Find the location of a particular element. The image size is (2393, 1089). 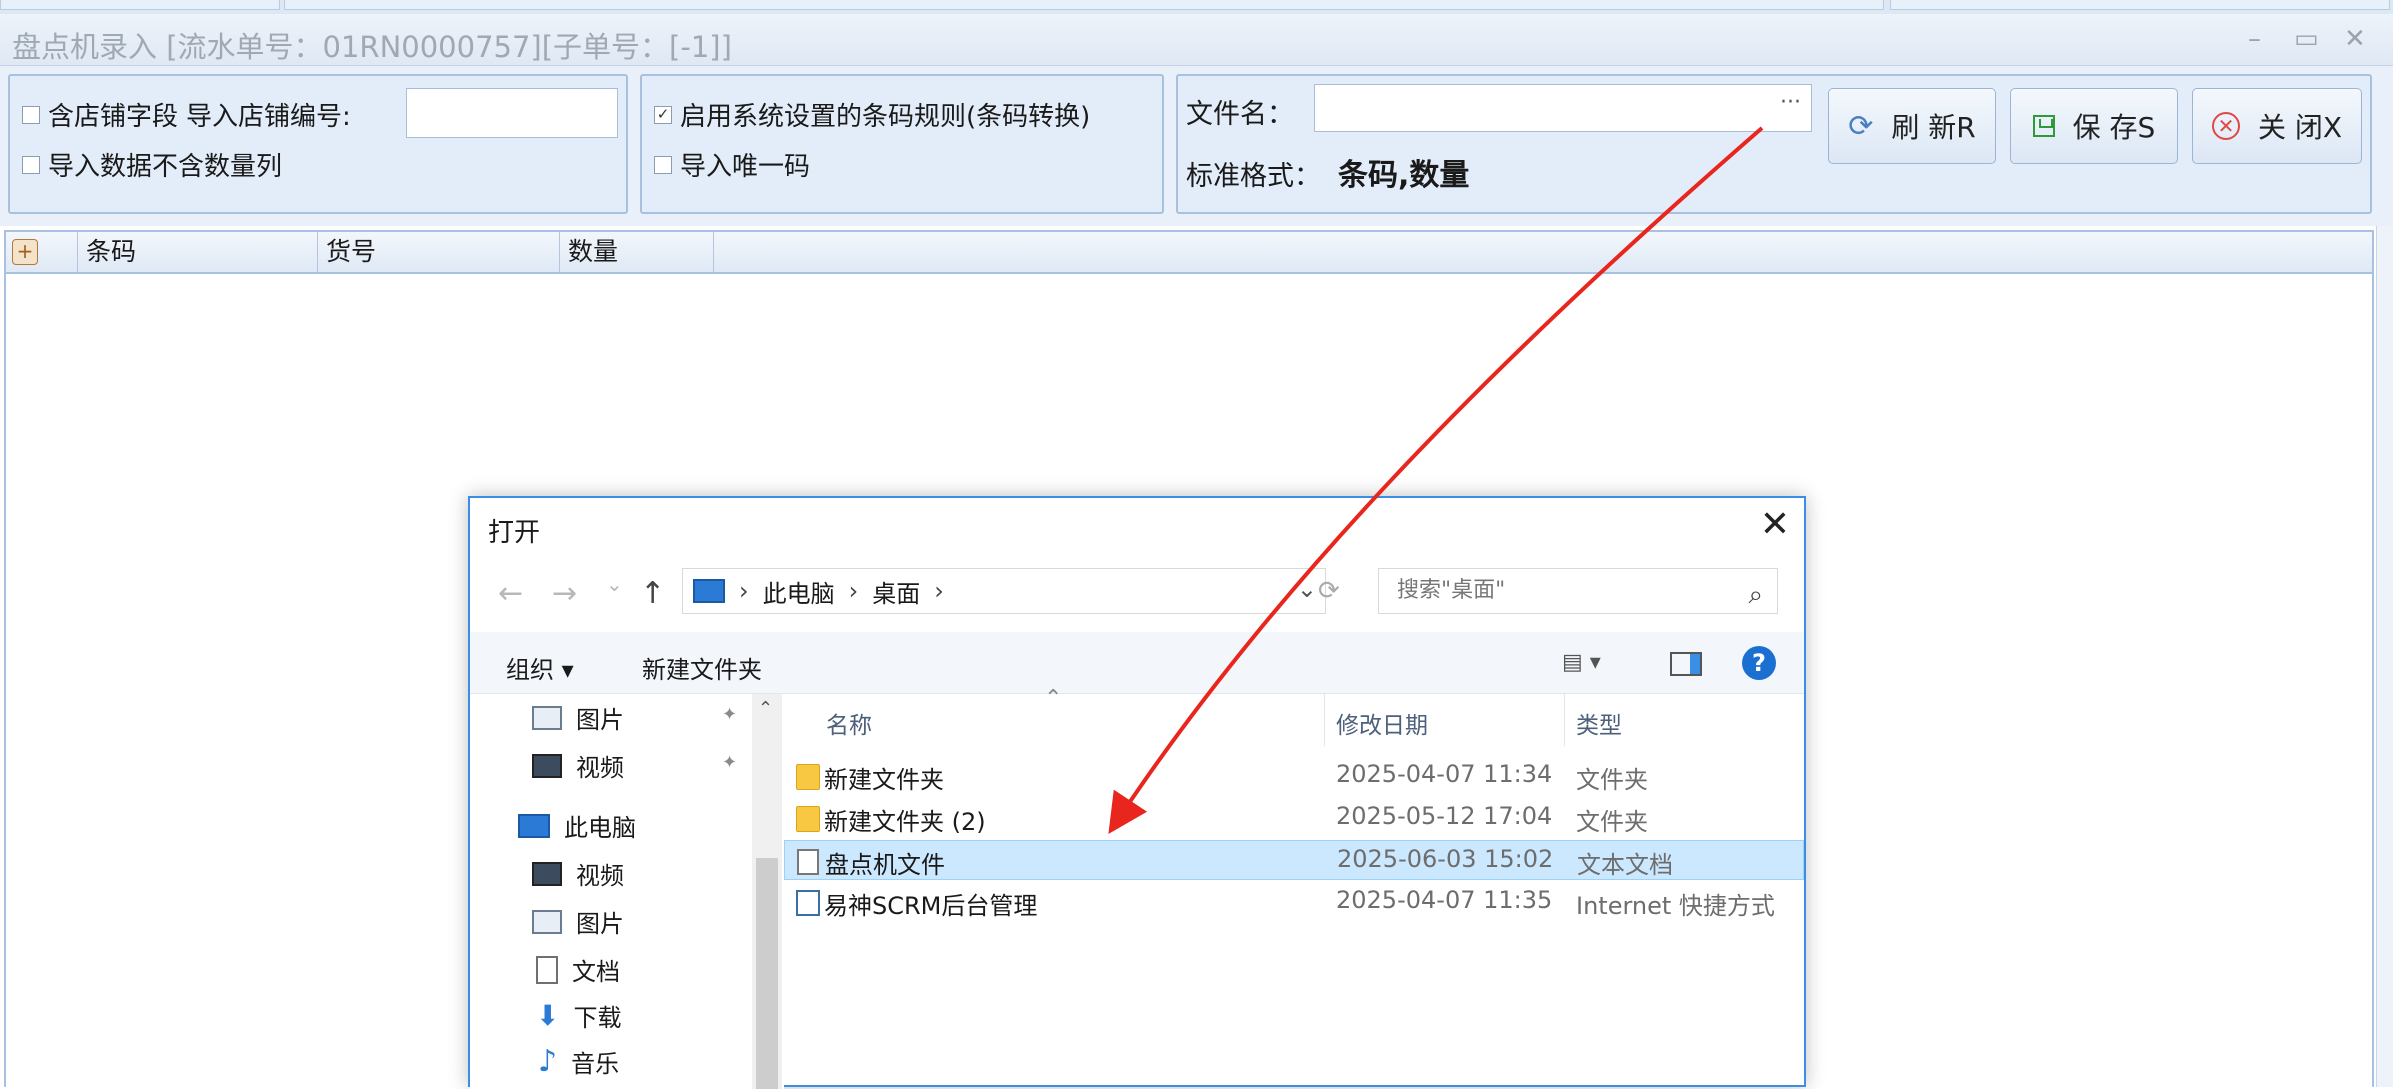

nav-item-label: 文档 is located at coordinates (596, 972).